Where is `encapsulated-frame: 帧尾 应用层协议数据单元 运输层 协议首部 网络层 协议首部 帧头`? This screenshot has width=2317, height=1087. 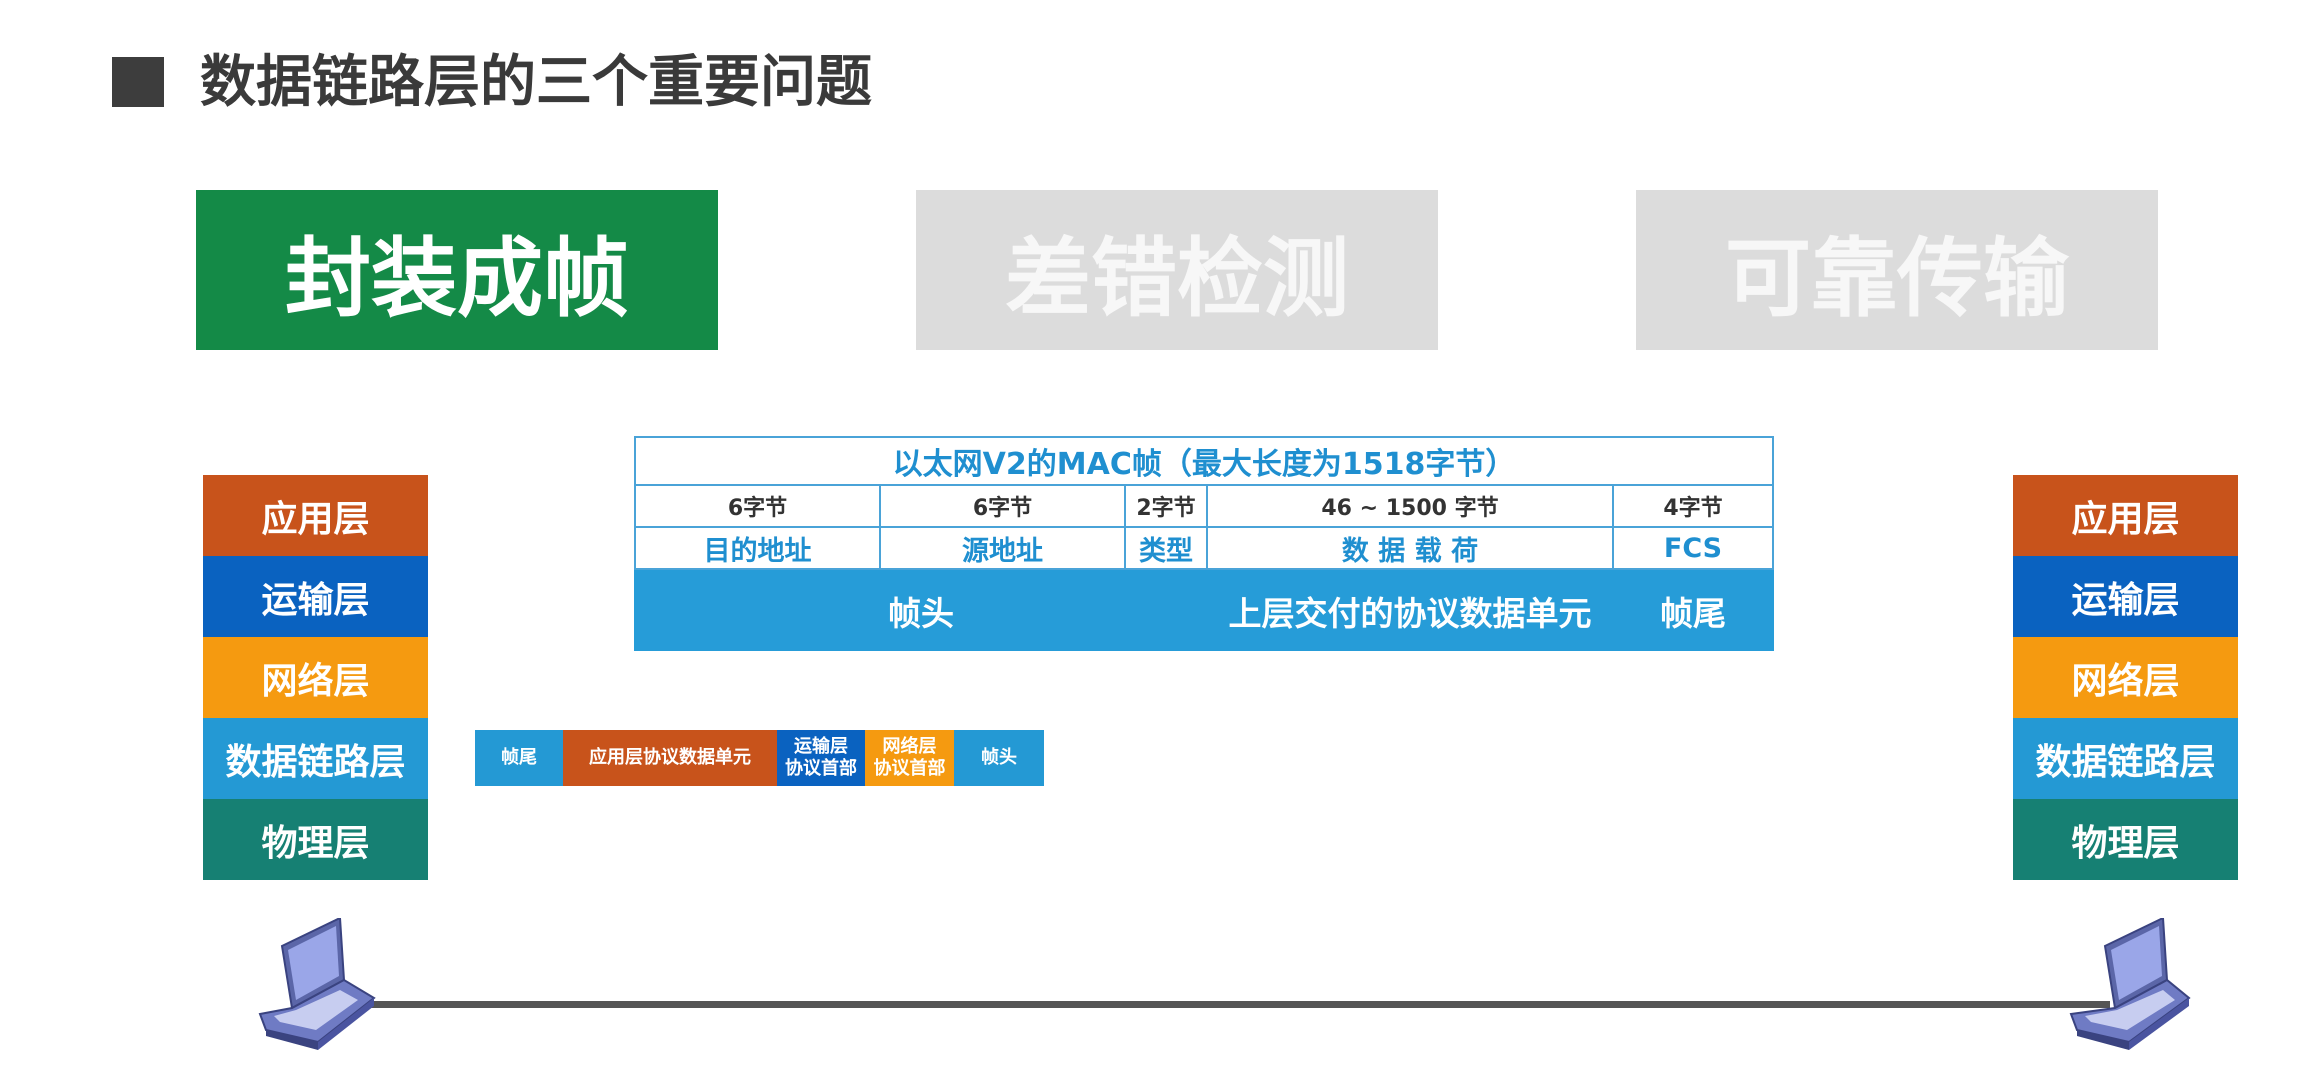 encapsulated-frame: 帧尾 应用层协议数据单元 运输层 协议首部 网络层 协议首部 帧头 is located at coordinates (759, 758).